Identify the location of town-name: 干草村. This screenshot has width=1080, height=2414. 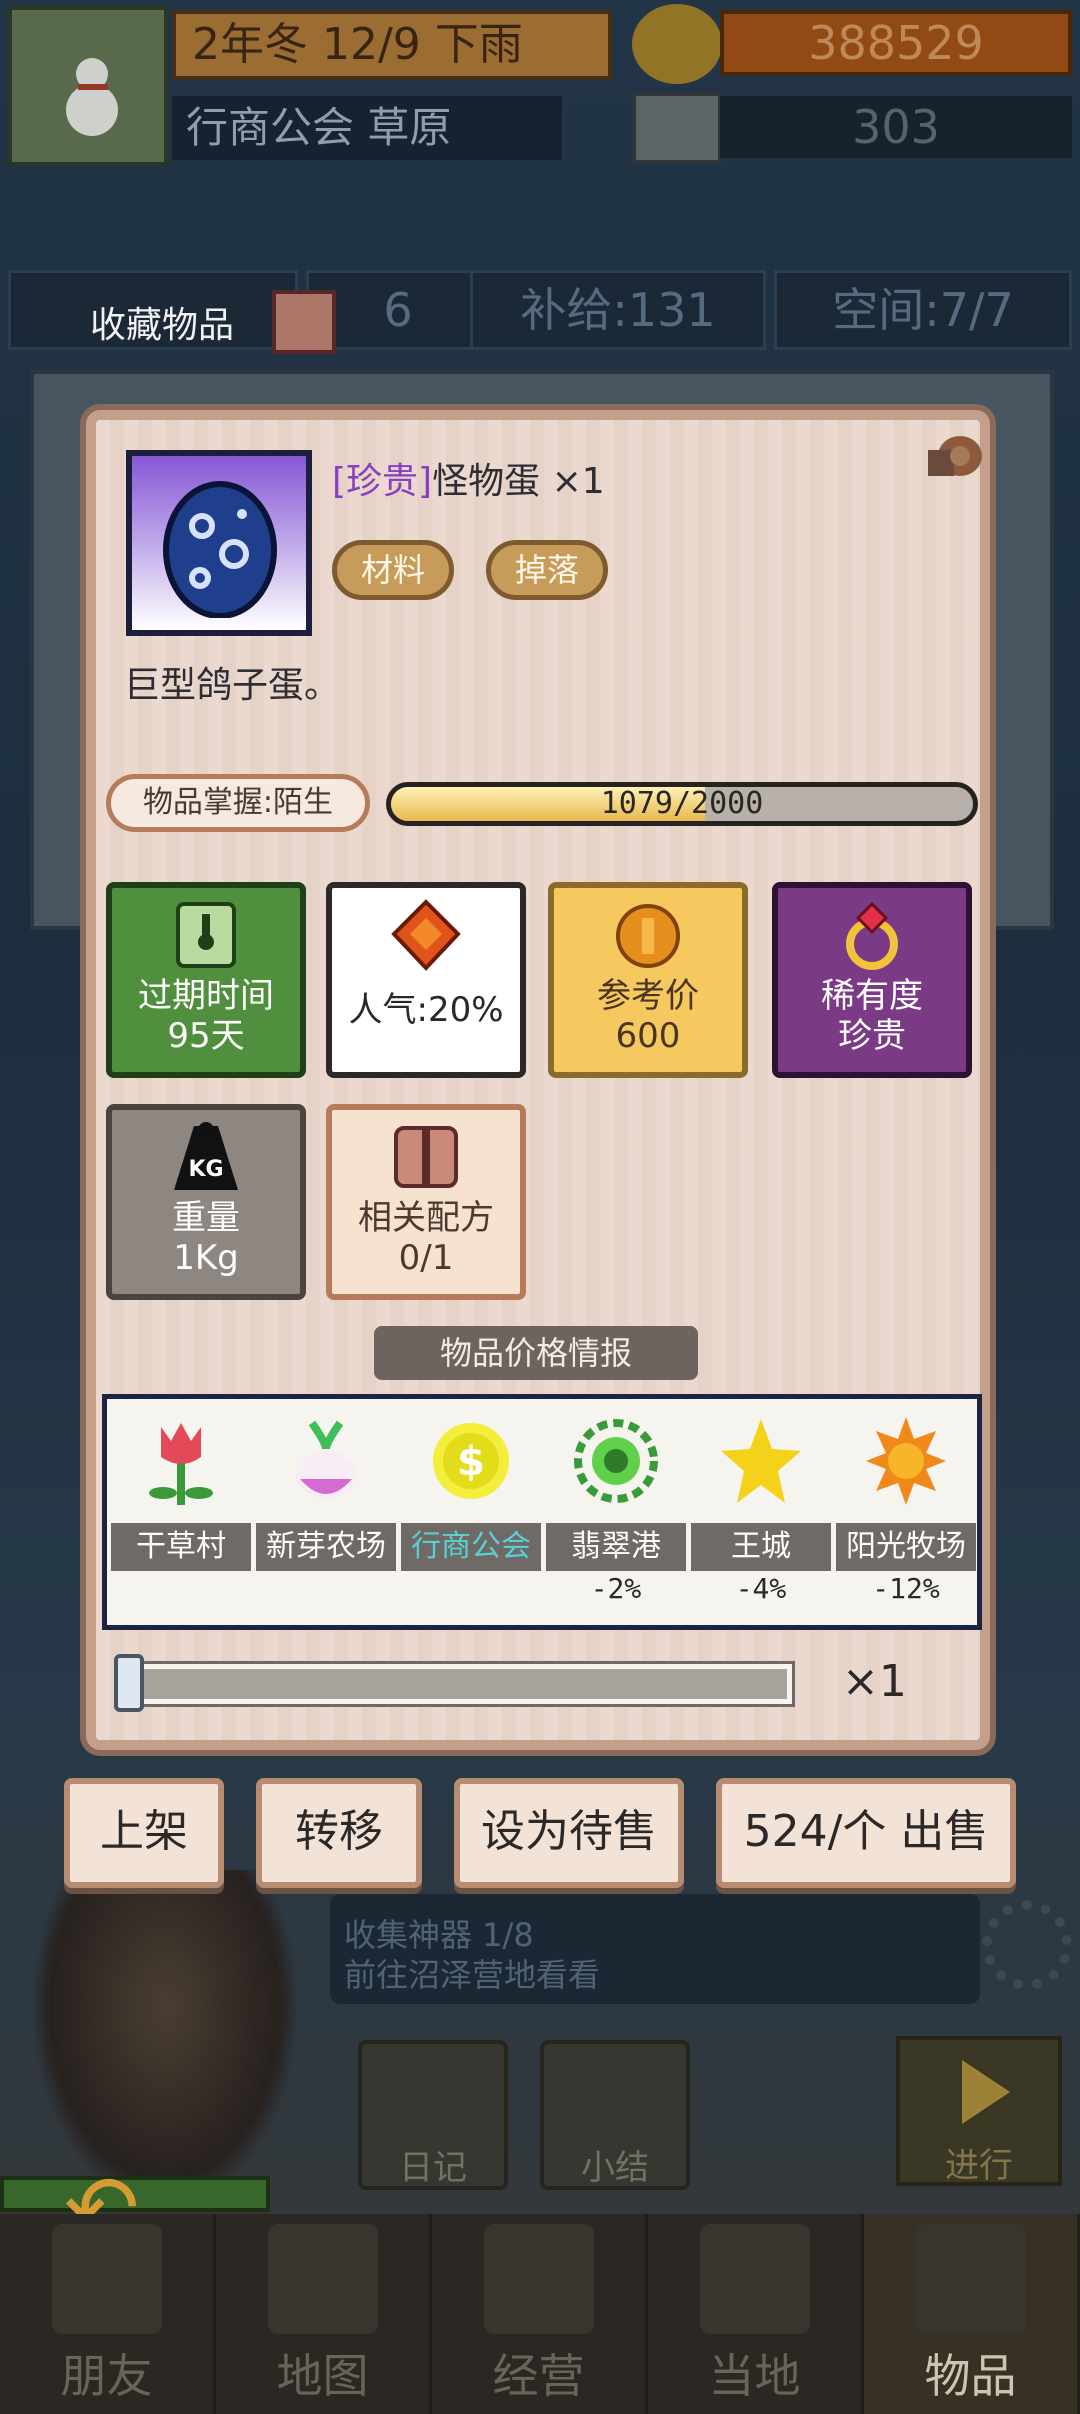
(181, 1547).